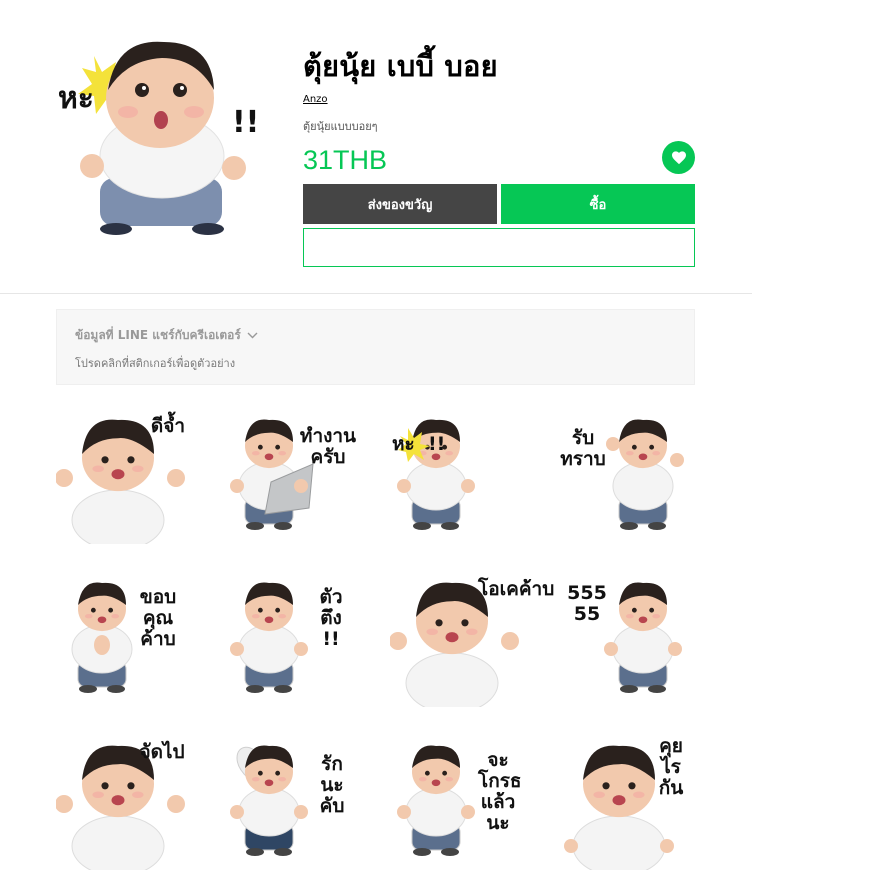 Image resolution: width=876 pixels, height=876 pixels. Describe the element at coordinates (124, 639) in the screenshot. I see `sticker-item: ขอบ คุณ ค้าบ` at that location.